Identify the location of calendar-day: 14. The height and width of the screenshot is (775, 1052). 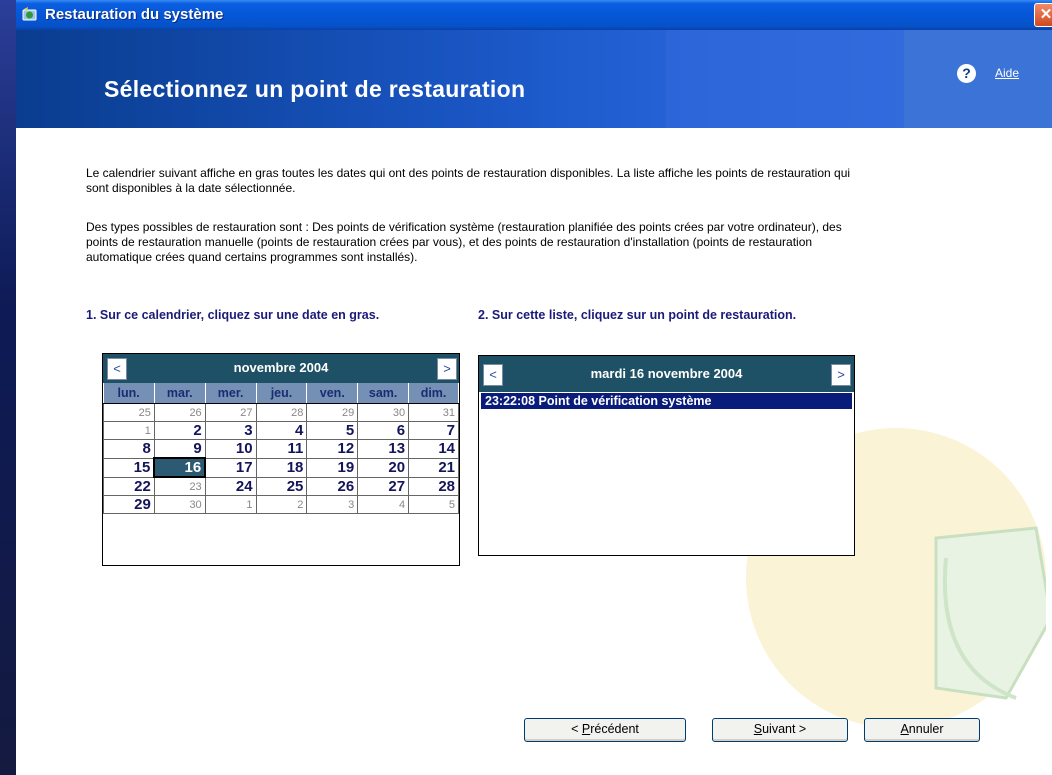
(433, 449).